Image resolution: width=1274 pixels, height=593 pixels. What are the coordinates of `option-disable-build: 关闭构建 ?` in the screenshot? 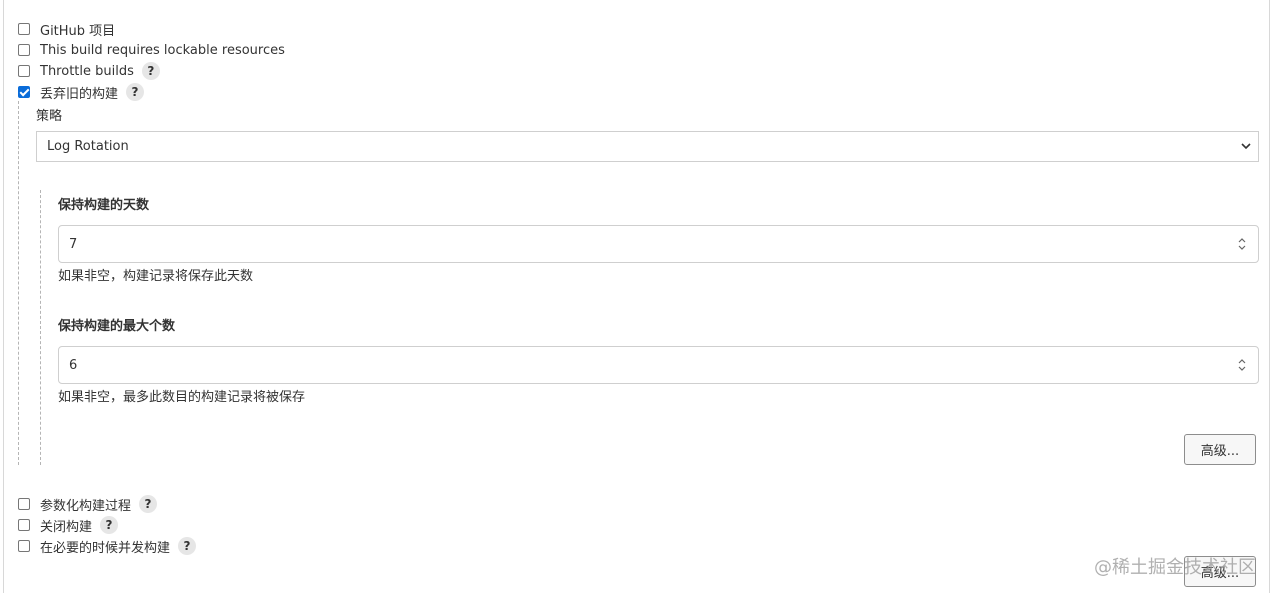 It's located at (68, 525).